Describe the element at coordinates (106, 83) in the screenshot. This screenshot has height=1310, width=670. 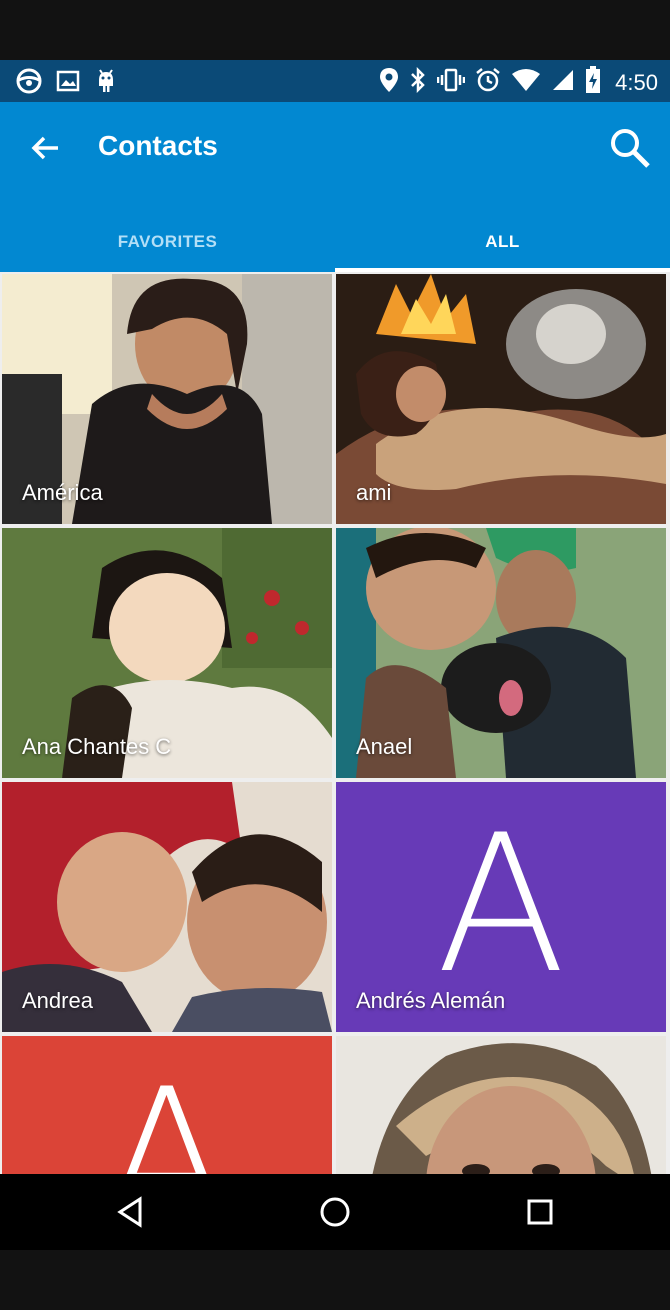
I see `android-icon` at that location.